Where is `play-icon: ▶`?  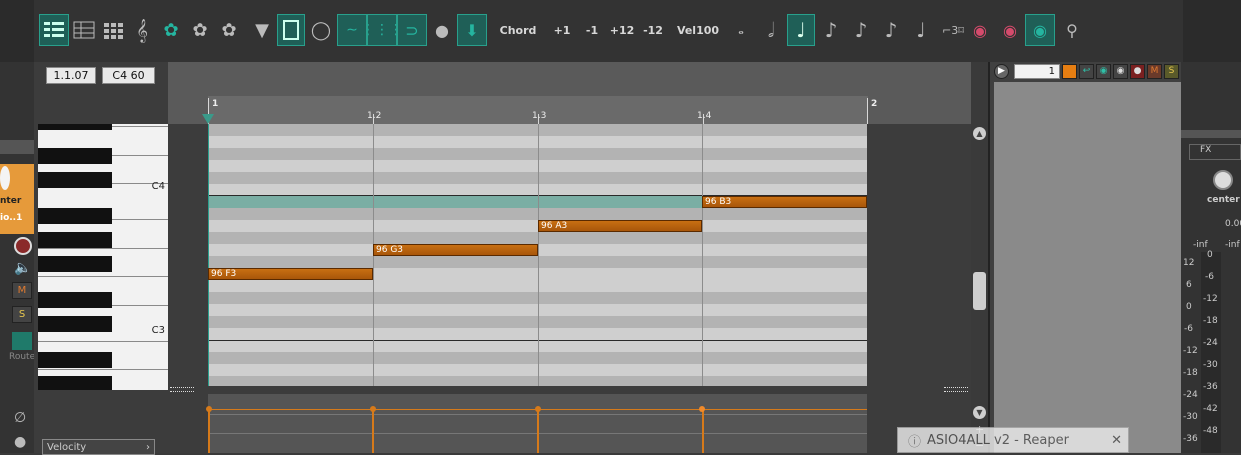
play-icon: ▶ is located at coordinates (1001, 71).